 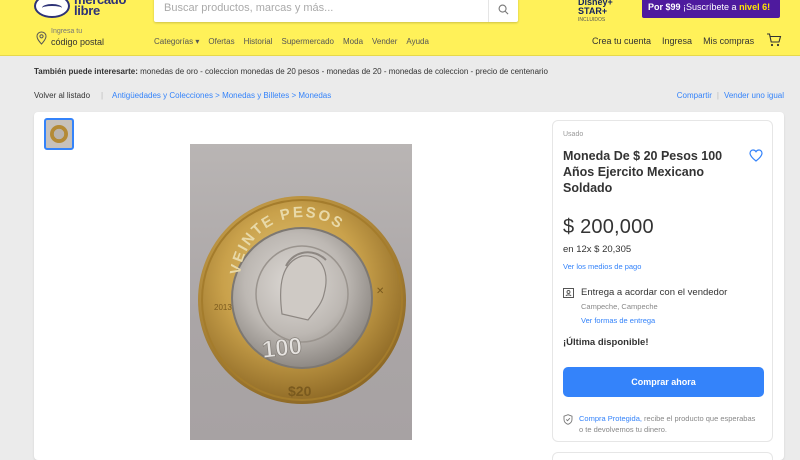 I want to click on item-condition: Usado, so click(x=573, y=134).